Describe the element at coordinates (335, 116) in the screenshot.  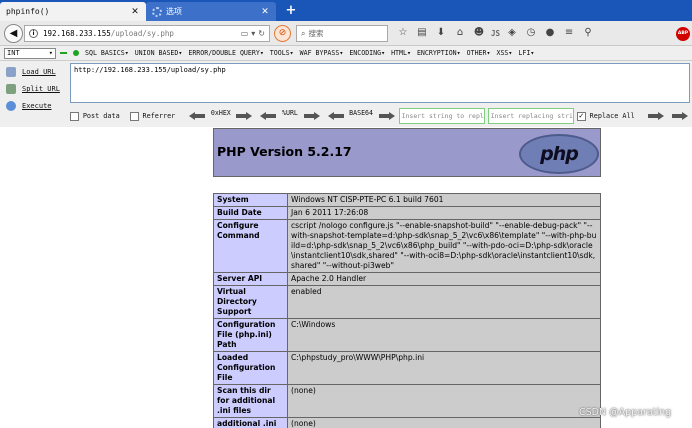
I see `base64-decode-arrow-icon` at that location.